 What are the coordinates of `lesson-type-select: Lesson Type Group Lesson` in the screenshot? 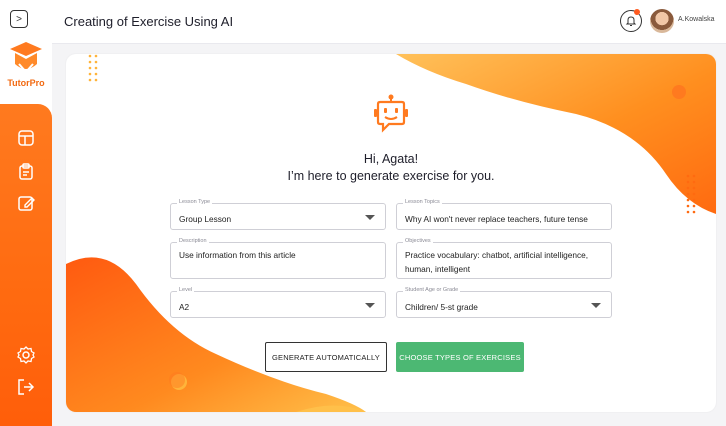 It's located at (278, 214).